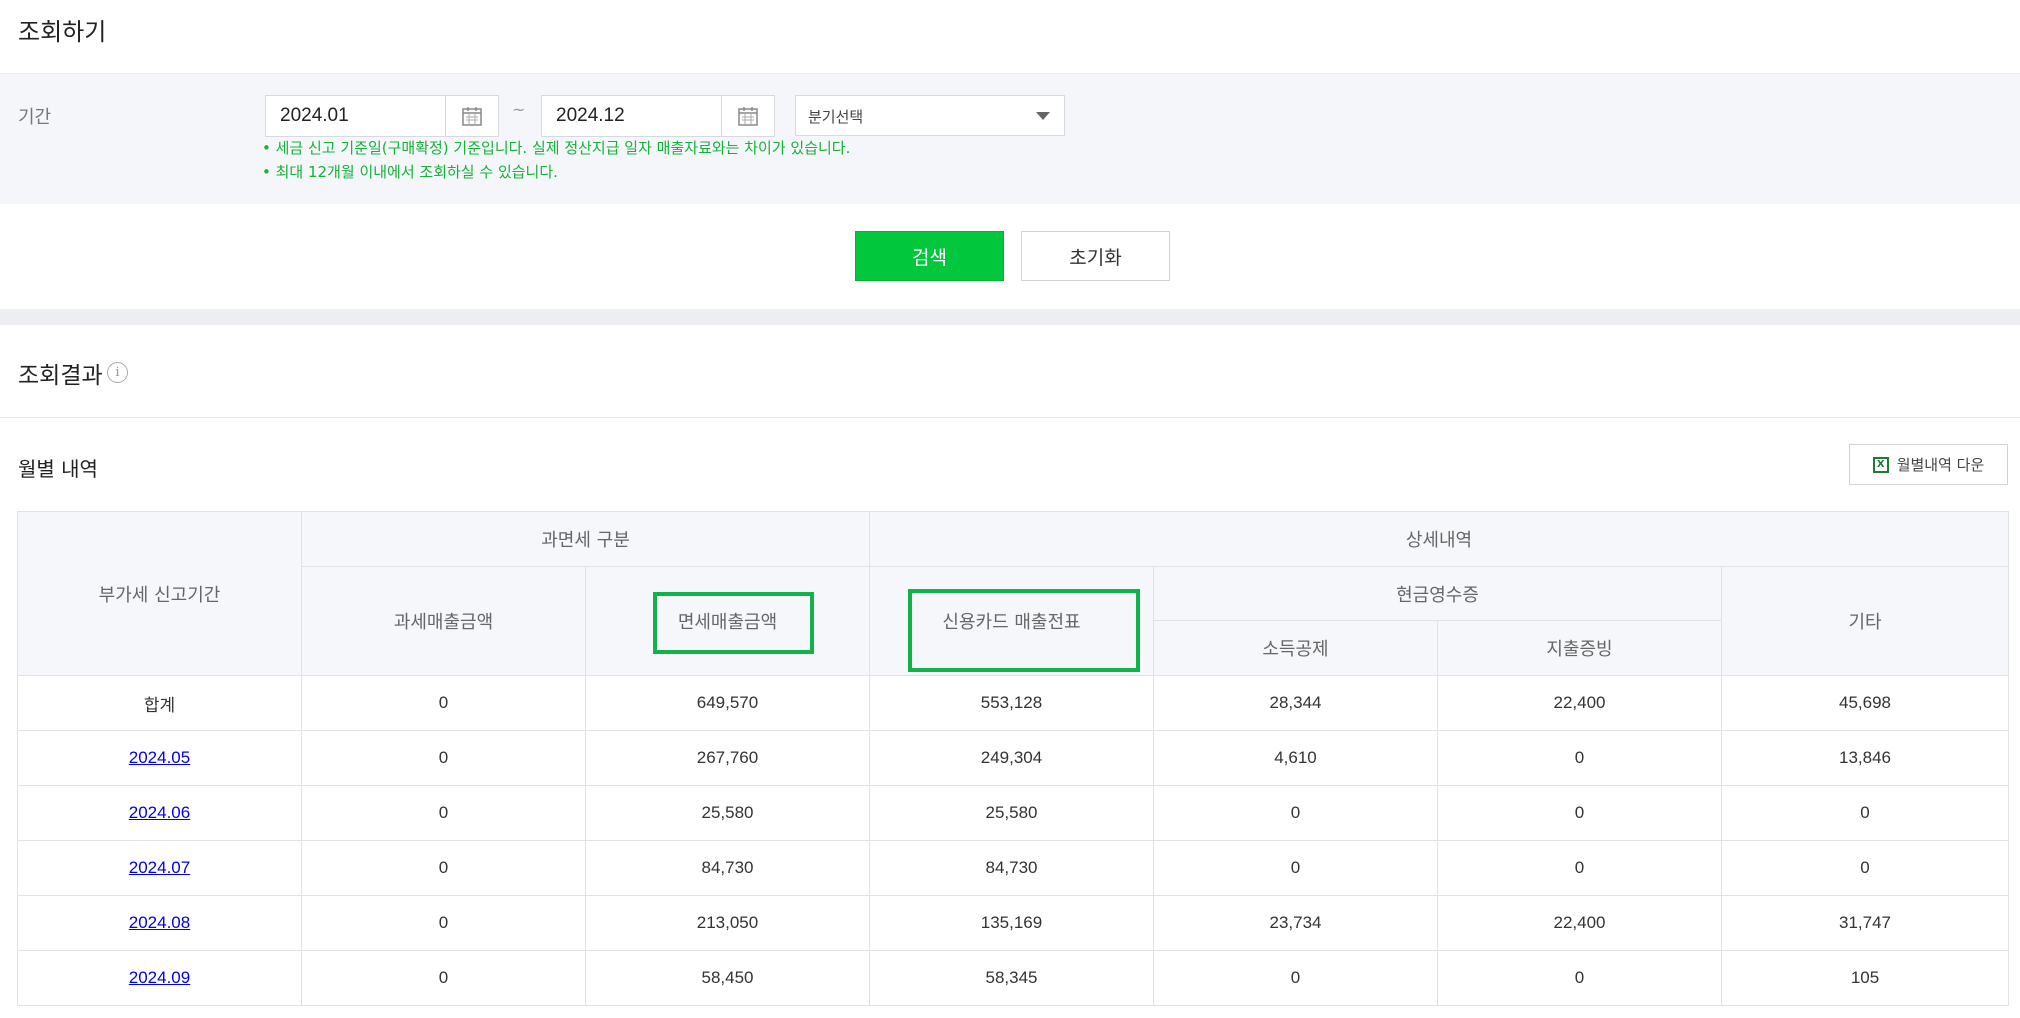 This screenshot has height=1018, width=2020. Describe the element at coordinates (1295, 923) in the screenshot. I see `cell-income-deduction: 23,734` at that location.